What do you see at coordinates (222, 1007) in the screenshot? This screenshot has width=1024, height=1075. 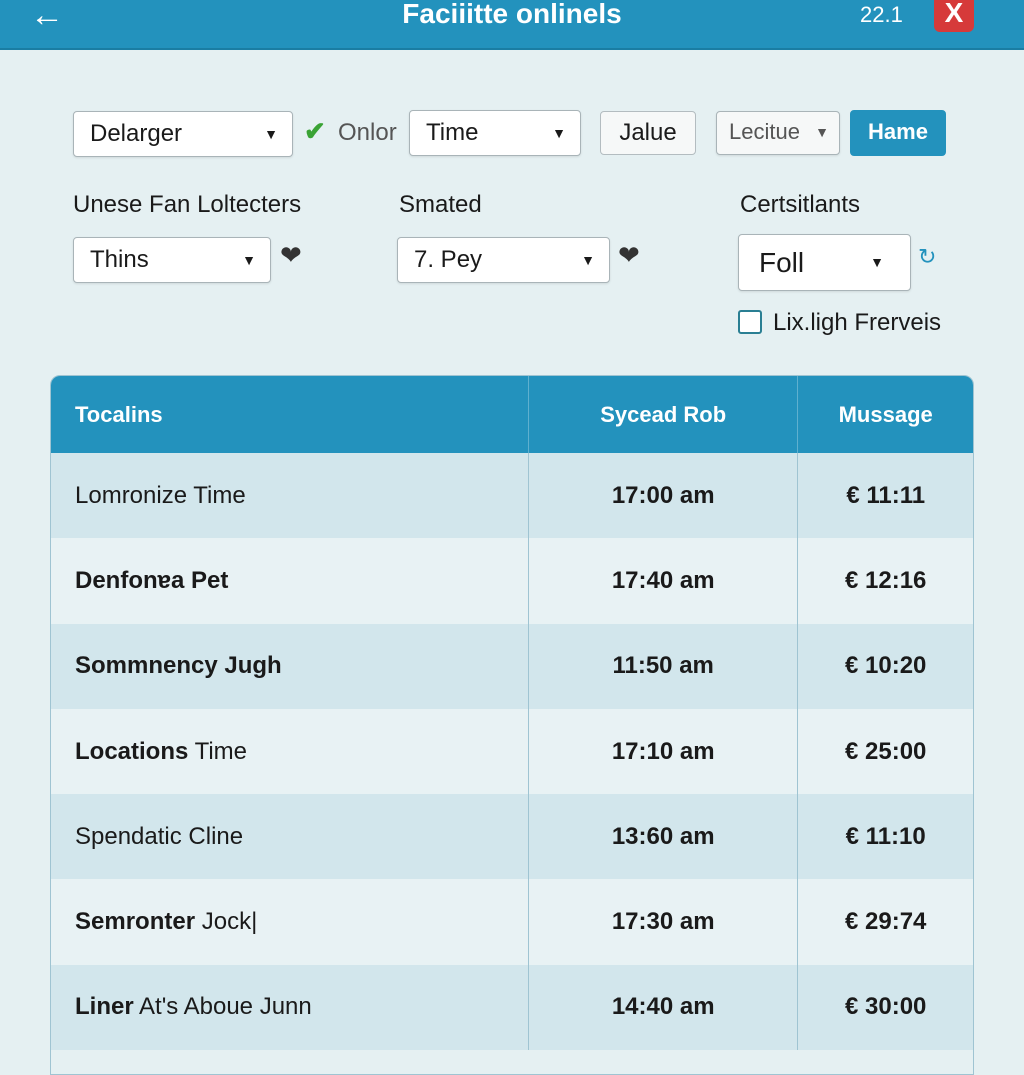 I see `cell-name-text: At's Aboue Junn` at bounding box center [222, 1007].